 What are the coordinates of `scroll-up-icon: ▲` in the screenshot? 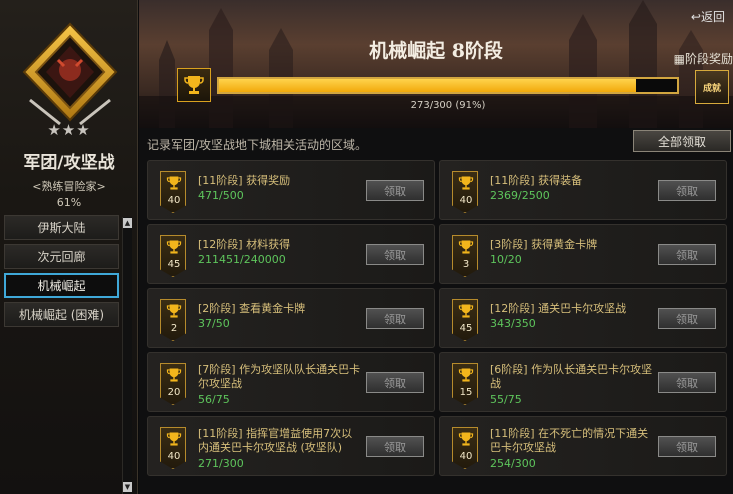 It's located at (127, 223).